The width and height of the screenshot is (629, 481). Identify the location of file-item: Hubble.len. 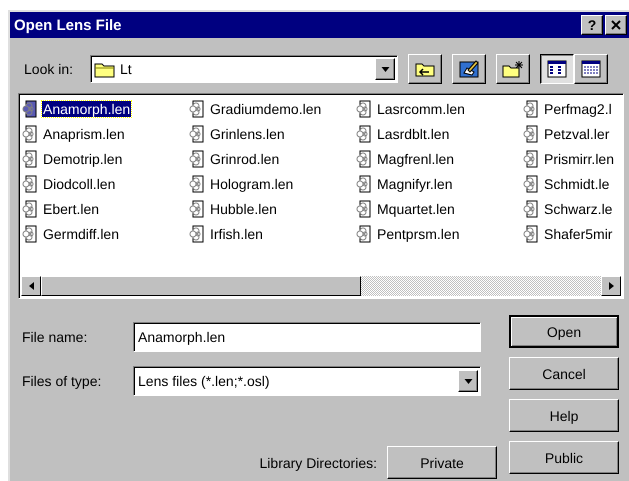
(233, 209).